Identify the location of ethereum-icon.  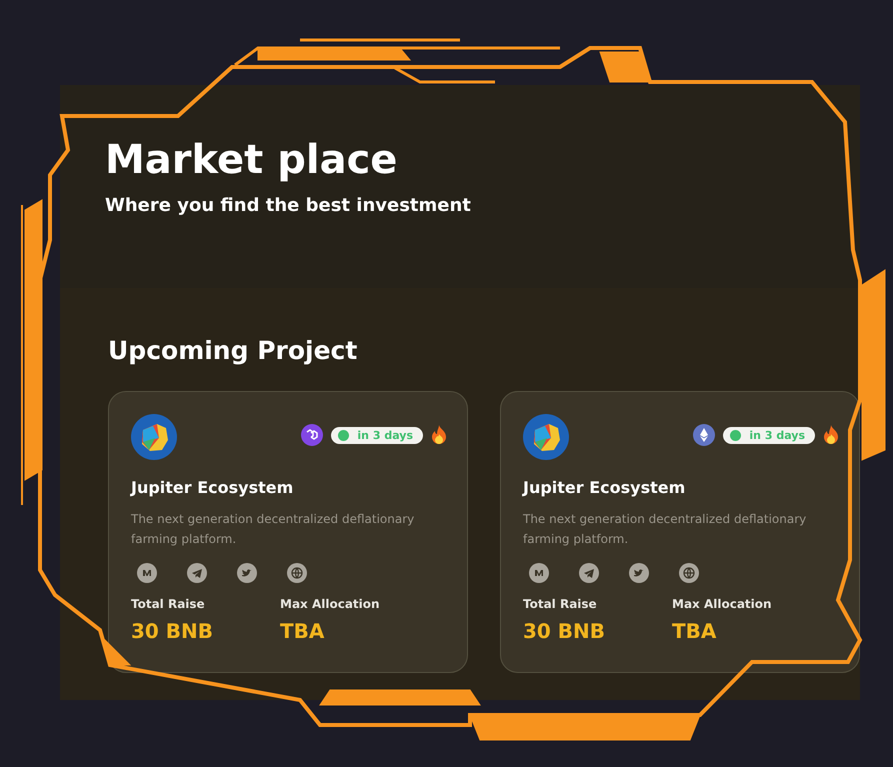
(704, 435).